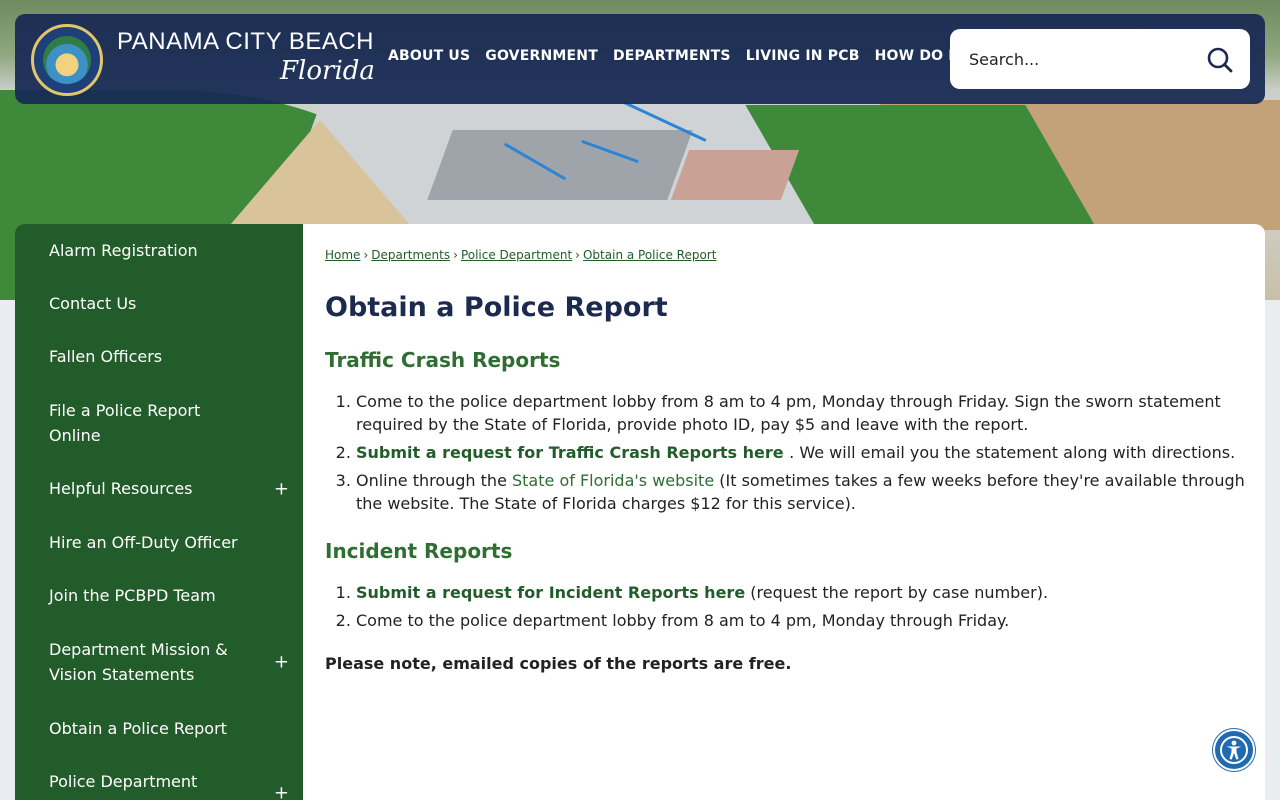 The height and width of the screenshot is (800, 1280). I want to click on sidebar-item-obtain-police-report: Obtain a Police Report, so click(159, 728).